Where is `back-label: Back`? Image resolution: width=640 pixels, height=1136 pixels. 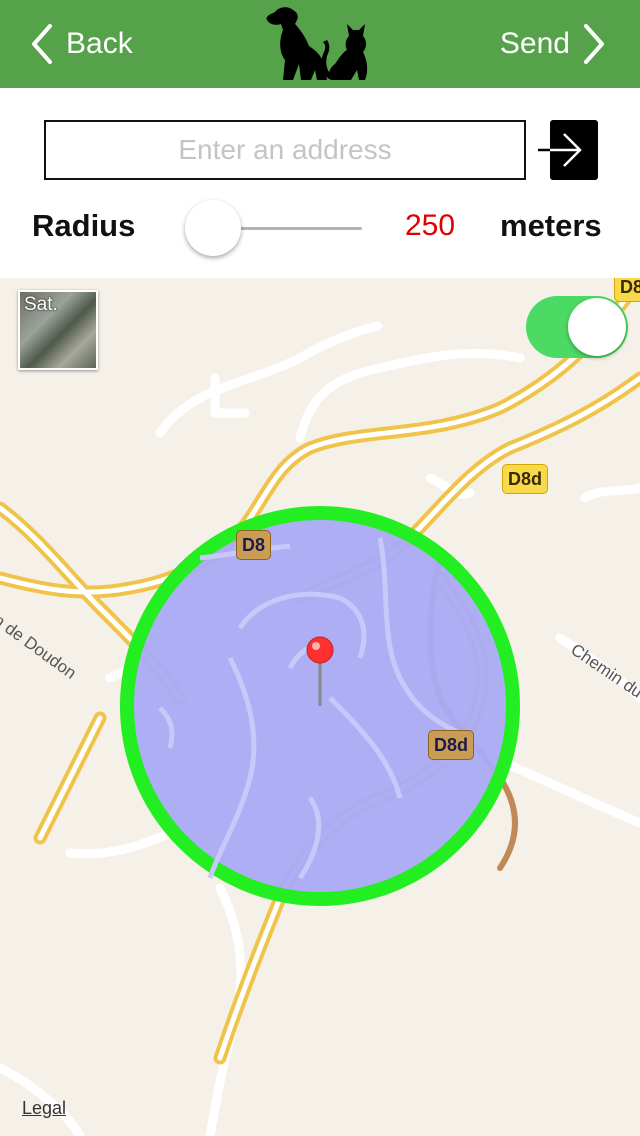 back-label: Back is located at coordinates (99, 43).